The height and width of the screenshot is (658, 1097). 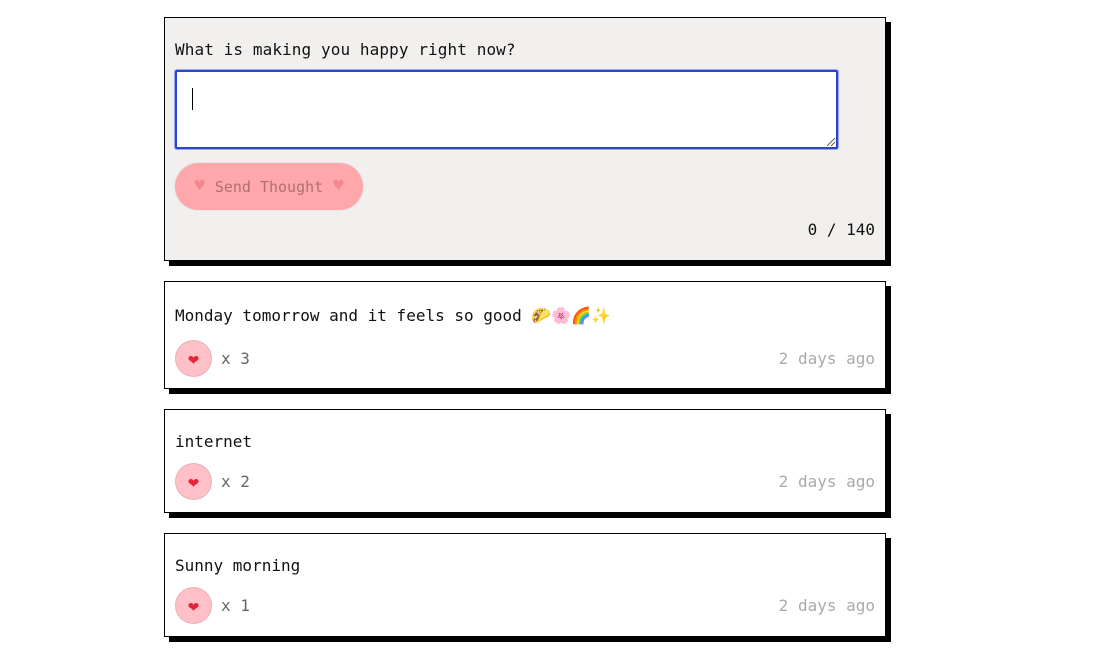 I want to click on character-counter: 0 / 140, so click(x=841, y=229).